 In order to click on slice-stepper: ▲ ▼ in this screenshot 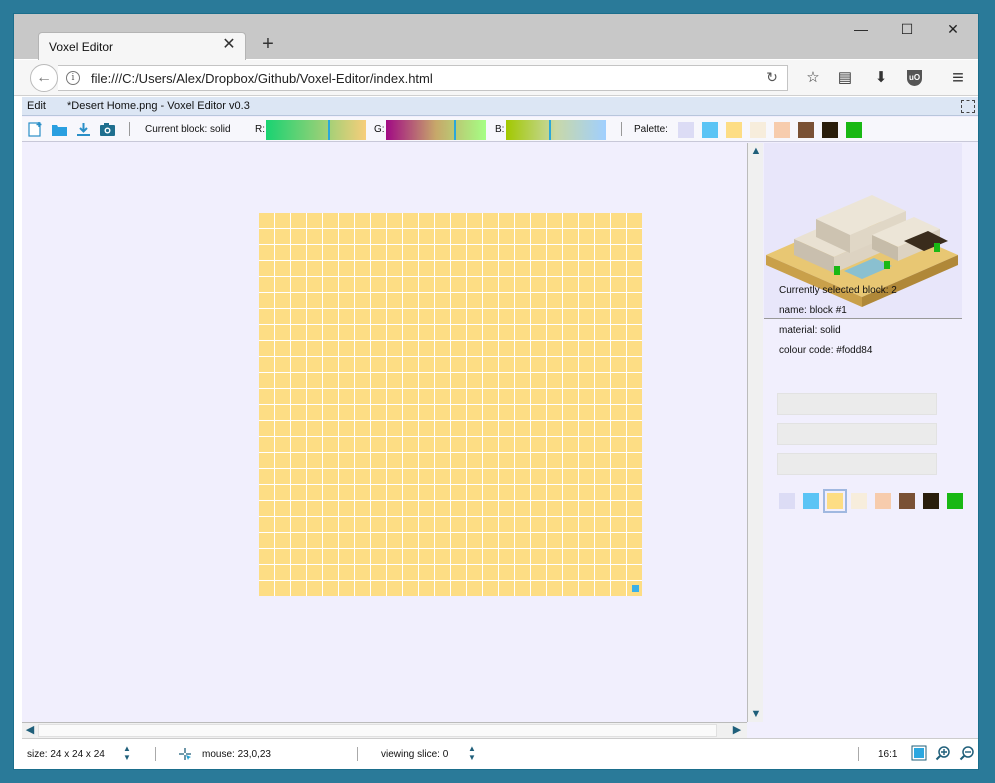, I will do `click(472, 754)`.